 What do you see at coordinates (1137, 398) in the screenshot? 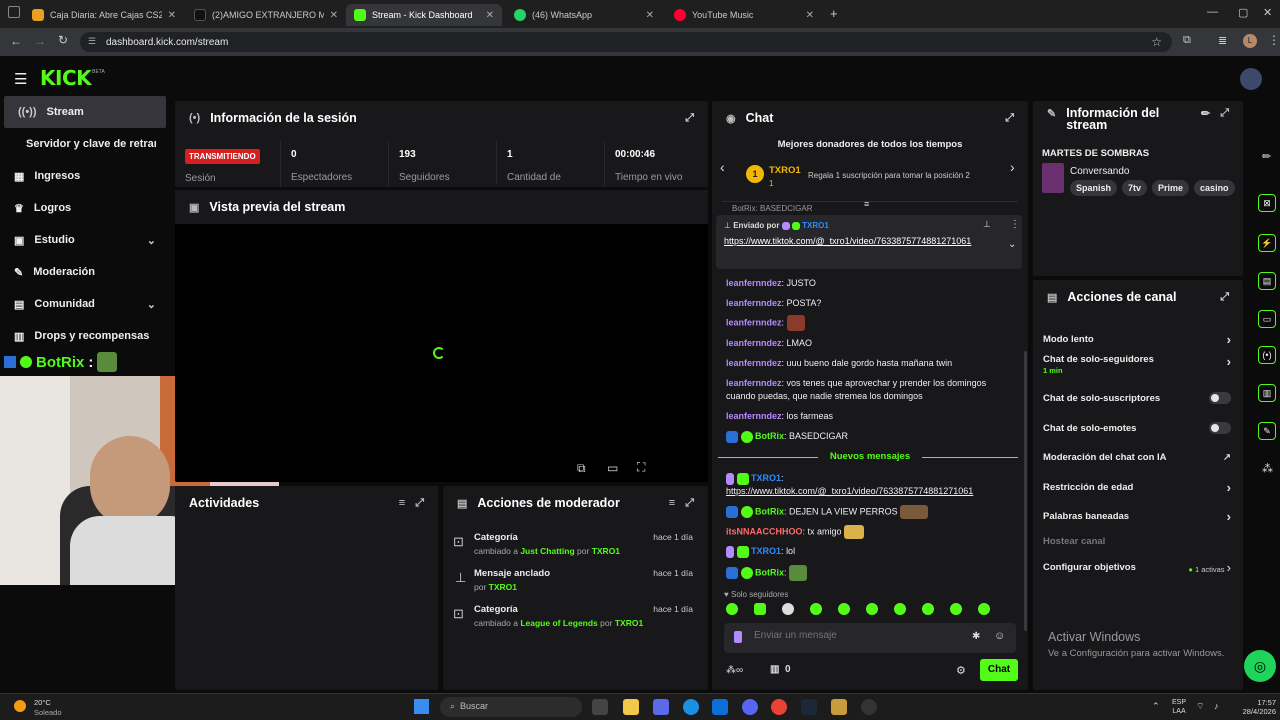
I see `channel-action-subs-only: Chat de solo-suscriptores` at bounding box center [1137, 398].